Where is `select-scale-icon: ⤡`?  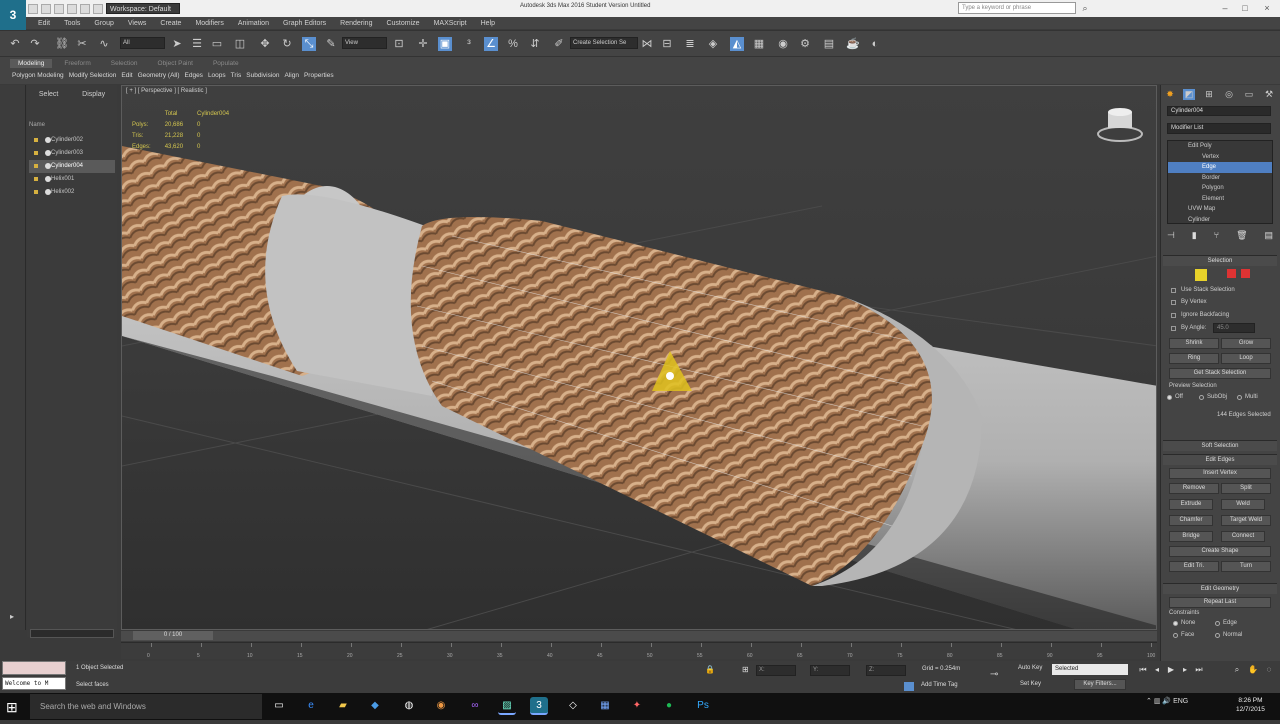 select-scale-icon: ⤡ is located at coordinates (309, 44).